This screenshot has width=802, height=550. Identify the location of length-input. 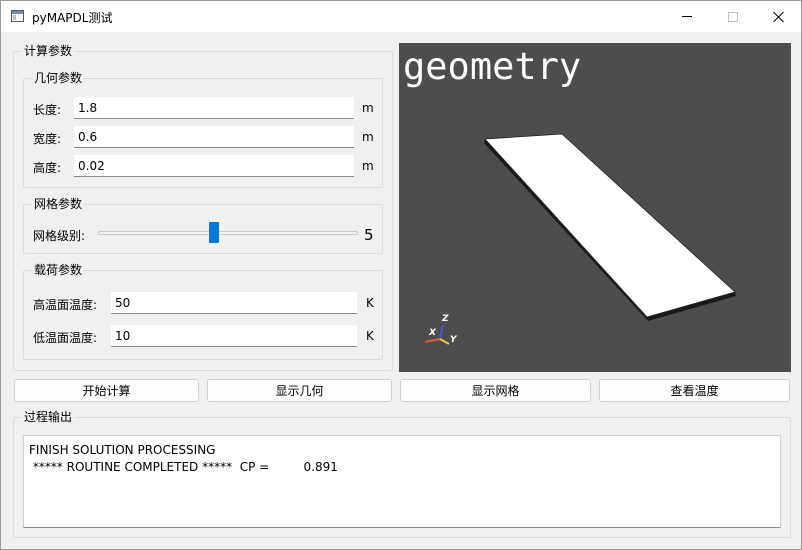
(214, 108).